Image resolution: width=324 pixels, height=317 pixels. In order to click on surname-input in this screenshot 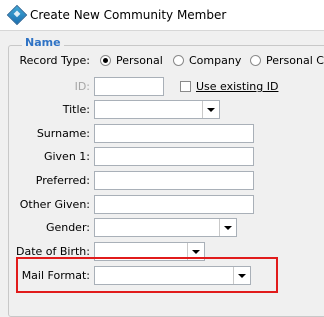, I will do `click(174, 133)`.